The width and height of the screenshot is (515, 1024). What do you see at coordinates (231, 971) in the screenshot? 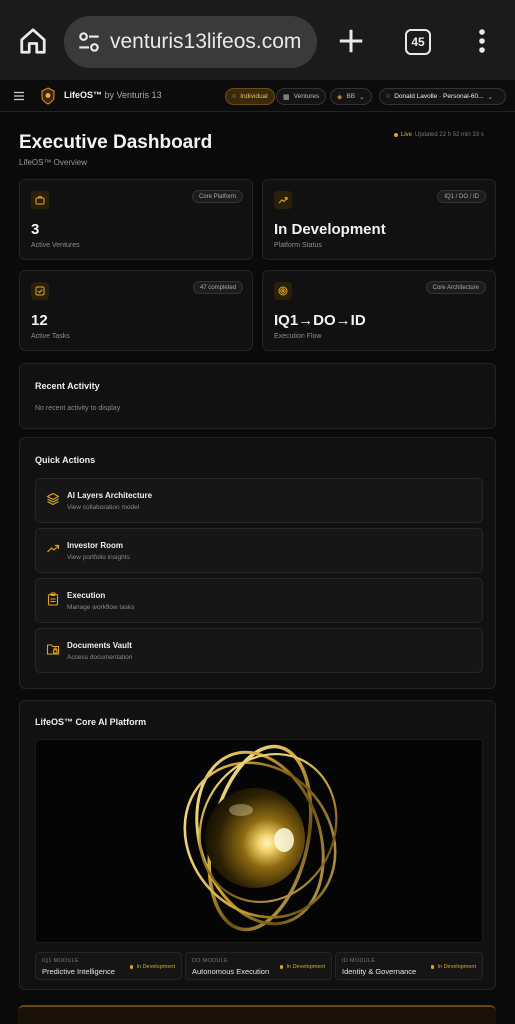
I see `module-name: Autonomous Execution` at bounding box center [231, 971].